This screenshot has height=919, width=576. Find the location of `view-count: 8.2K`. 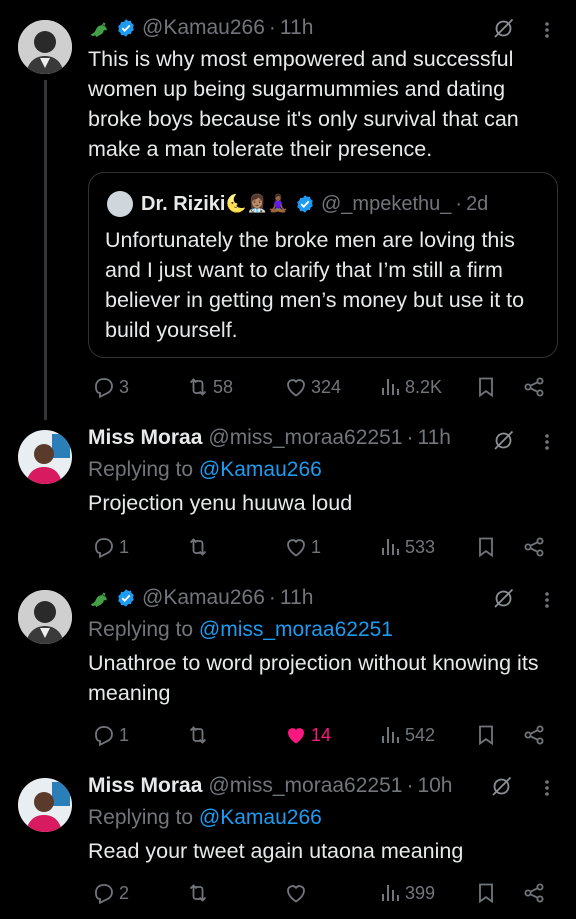

view-count: 8.2K is located at coordinates (424, 386).